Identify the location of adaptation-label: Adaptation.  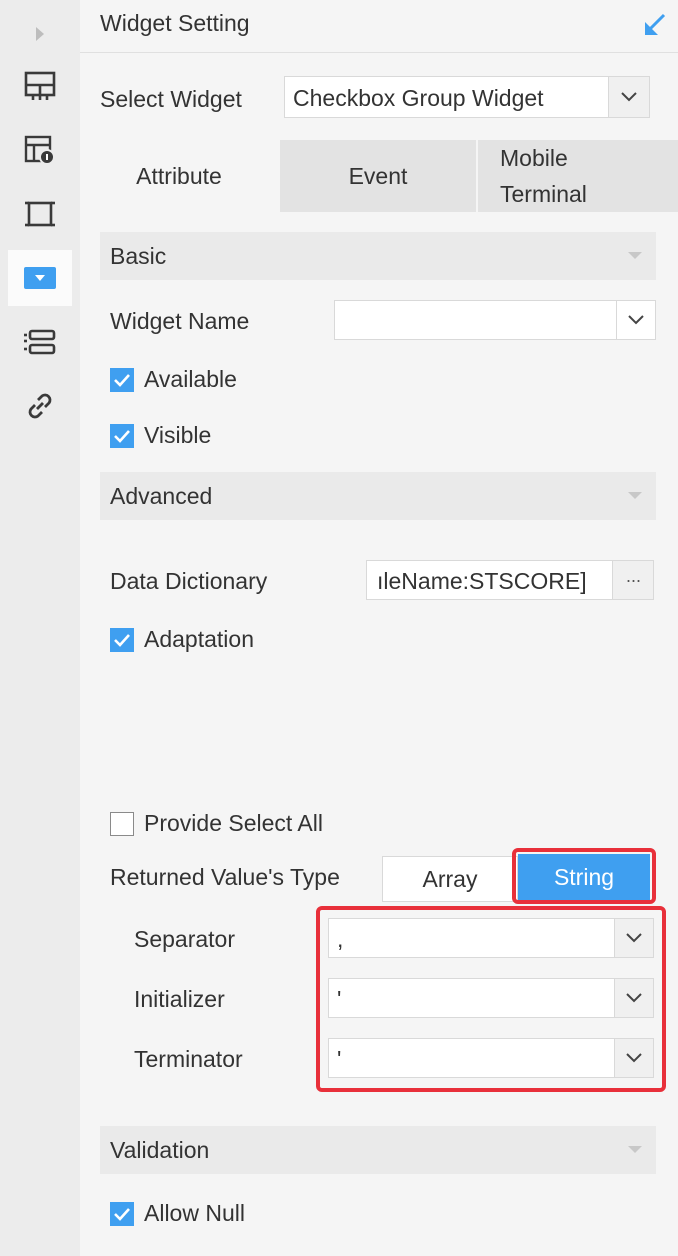
(199, 639).